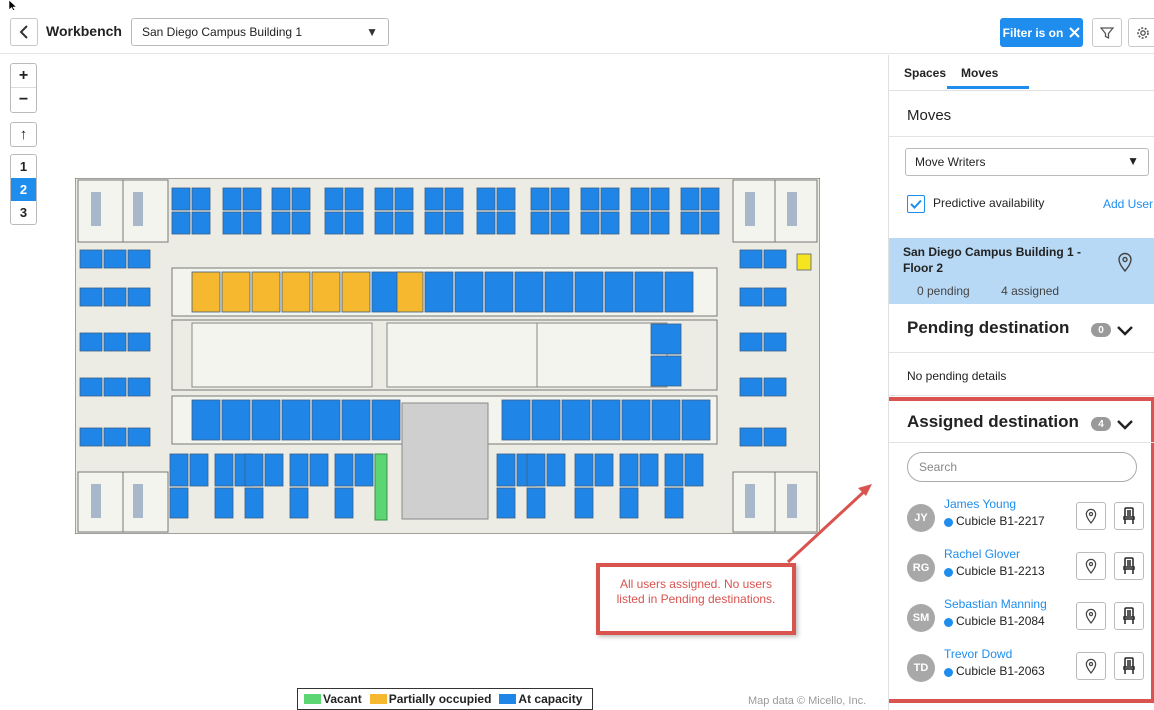  I want to click on tab-moves: Moves, so click(979, 73).